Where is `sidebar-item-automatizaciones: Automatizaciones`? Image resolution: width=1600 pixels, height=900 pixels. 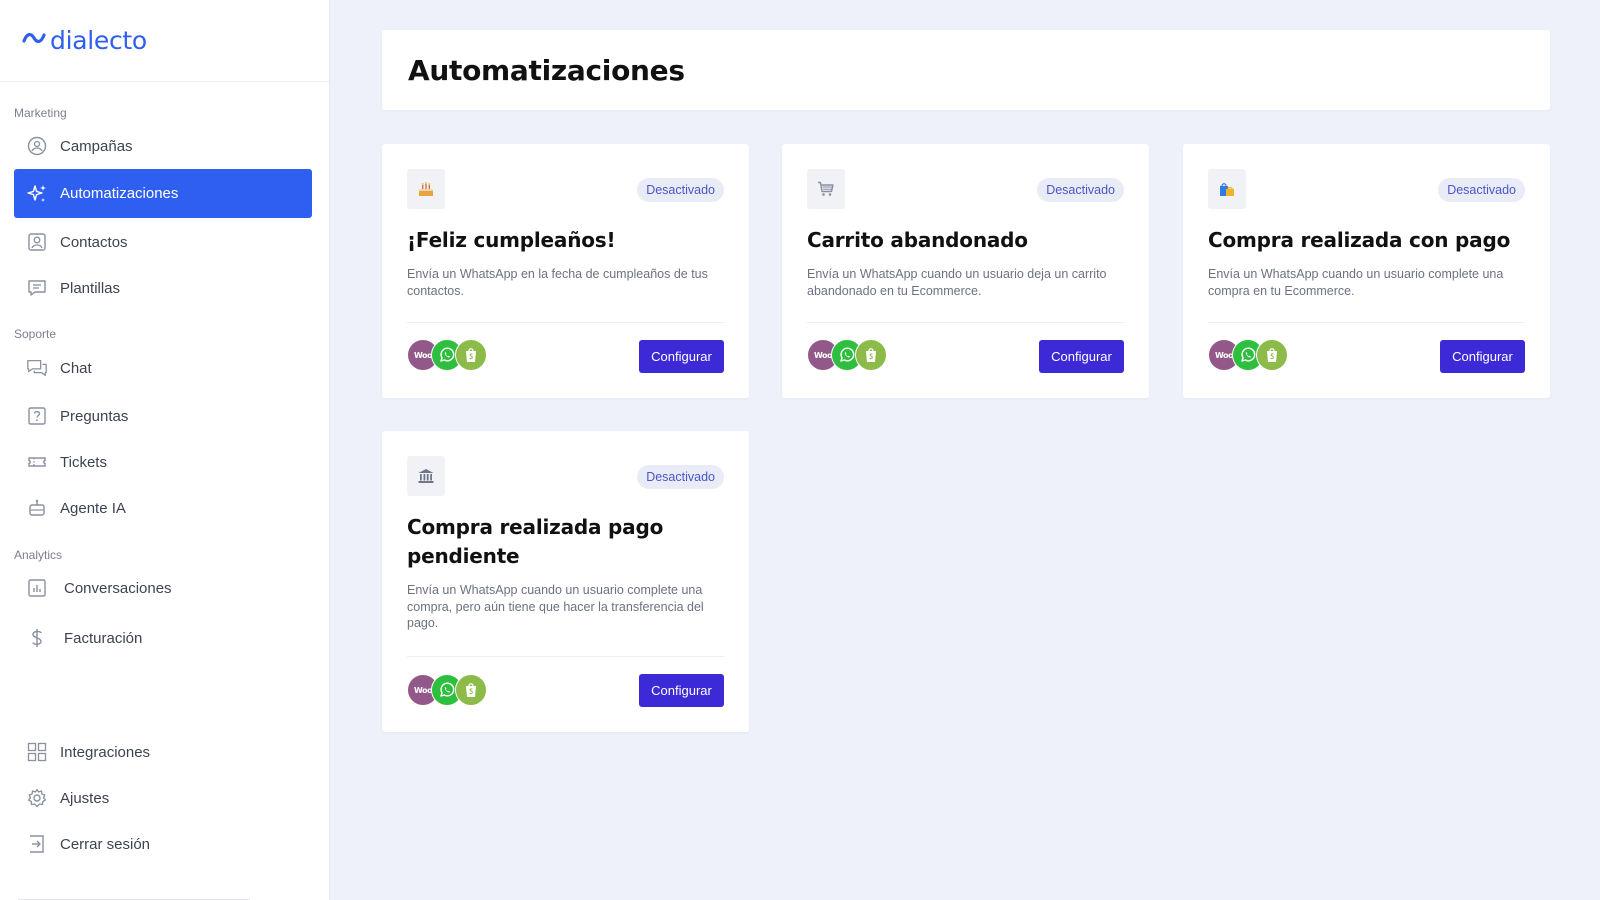
sidebar-item-automatizaciones: Automatizaciones is located at coordinates (163, 193).